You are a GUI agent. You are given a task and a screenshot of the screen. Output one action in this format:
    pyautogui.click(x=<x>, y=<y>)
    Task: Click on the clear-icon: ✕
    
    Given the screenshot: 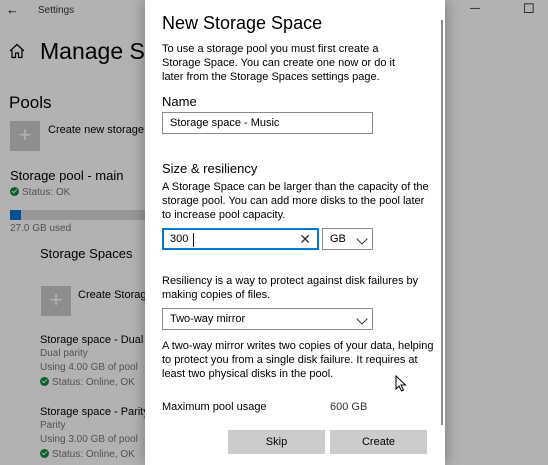 What is the action you would take?
    pyautogui.click(x=305, y=239)
    